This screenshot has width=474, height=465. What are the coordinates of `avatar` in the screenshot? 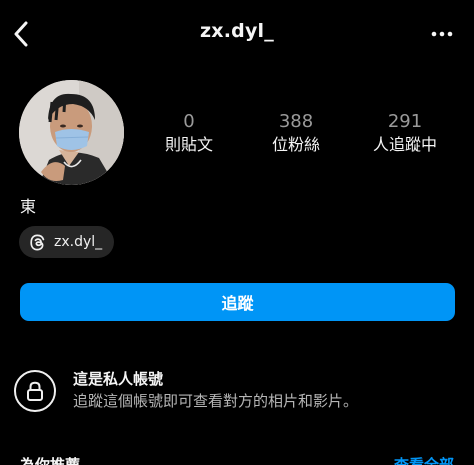 It's located at (71, 132).